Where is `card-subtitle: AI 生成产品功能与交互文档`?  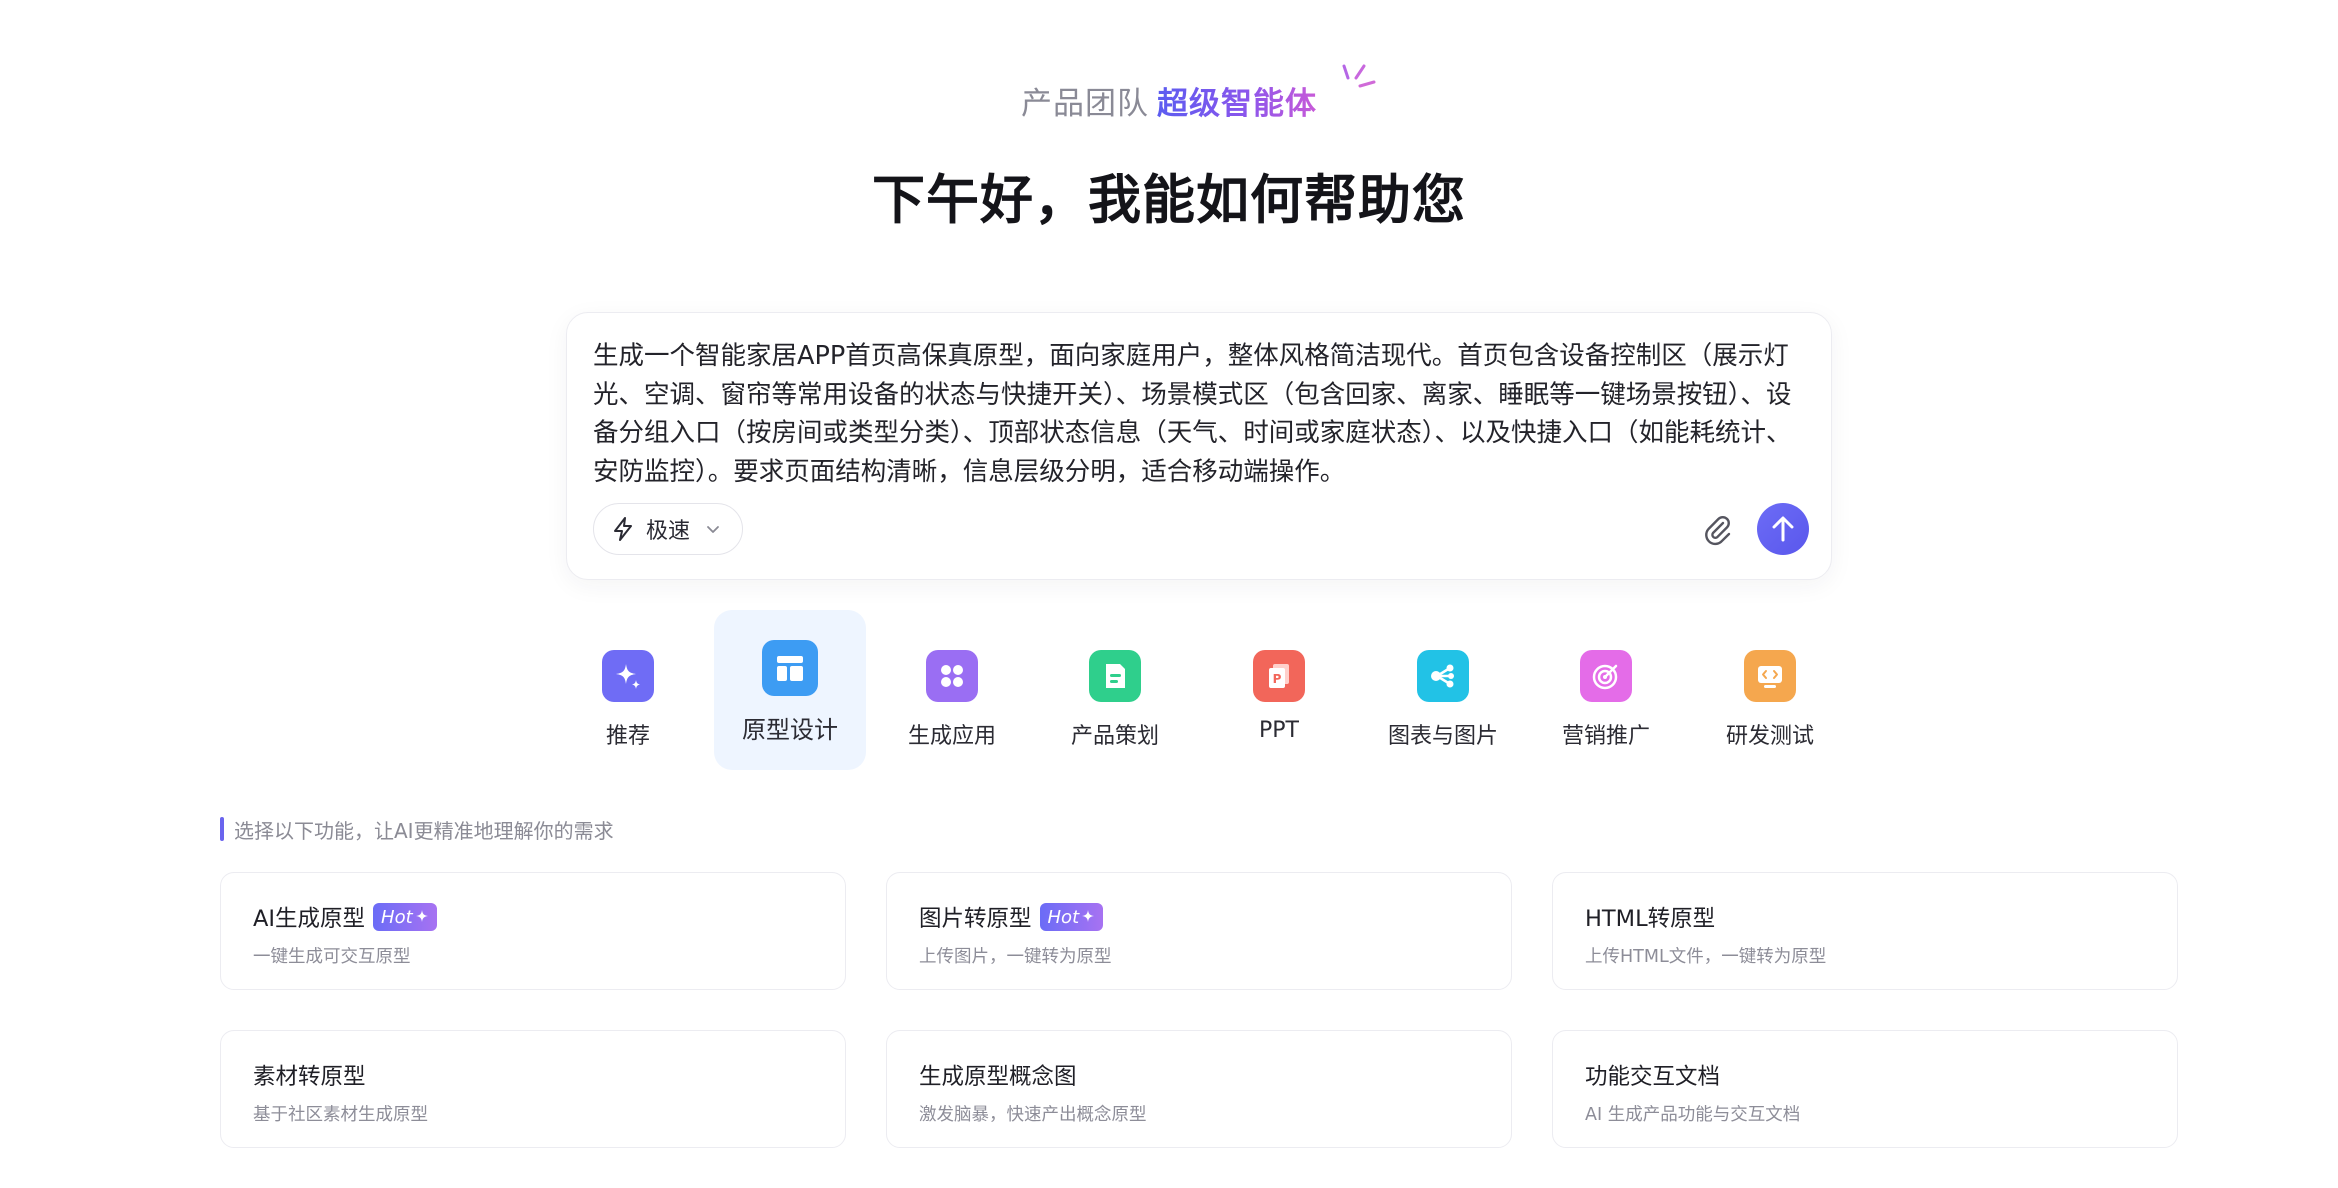 card-subtitle: AI 生成产品功能与交互文档 is located at coordinates (1693, 1115).